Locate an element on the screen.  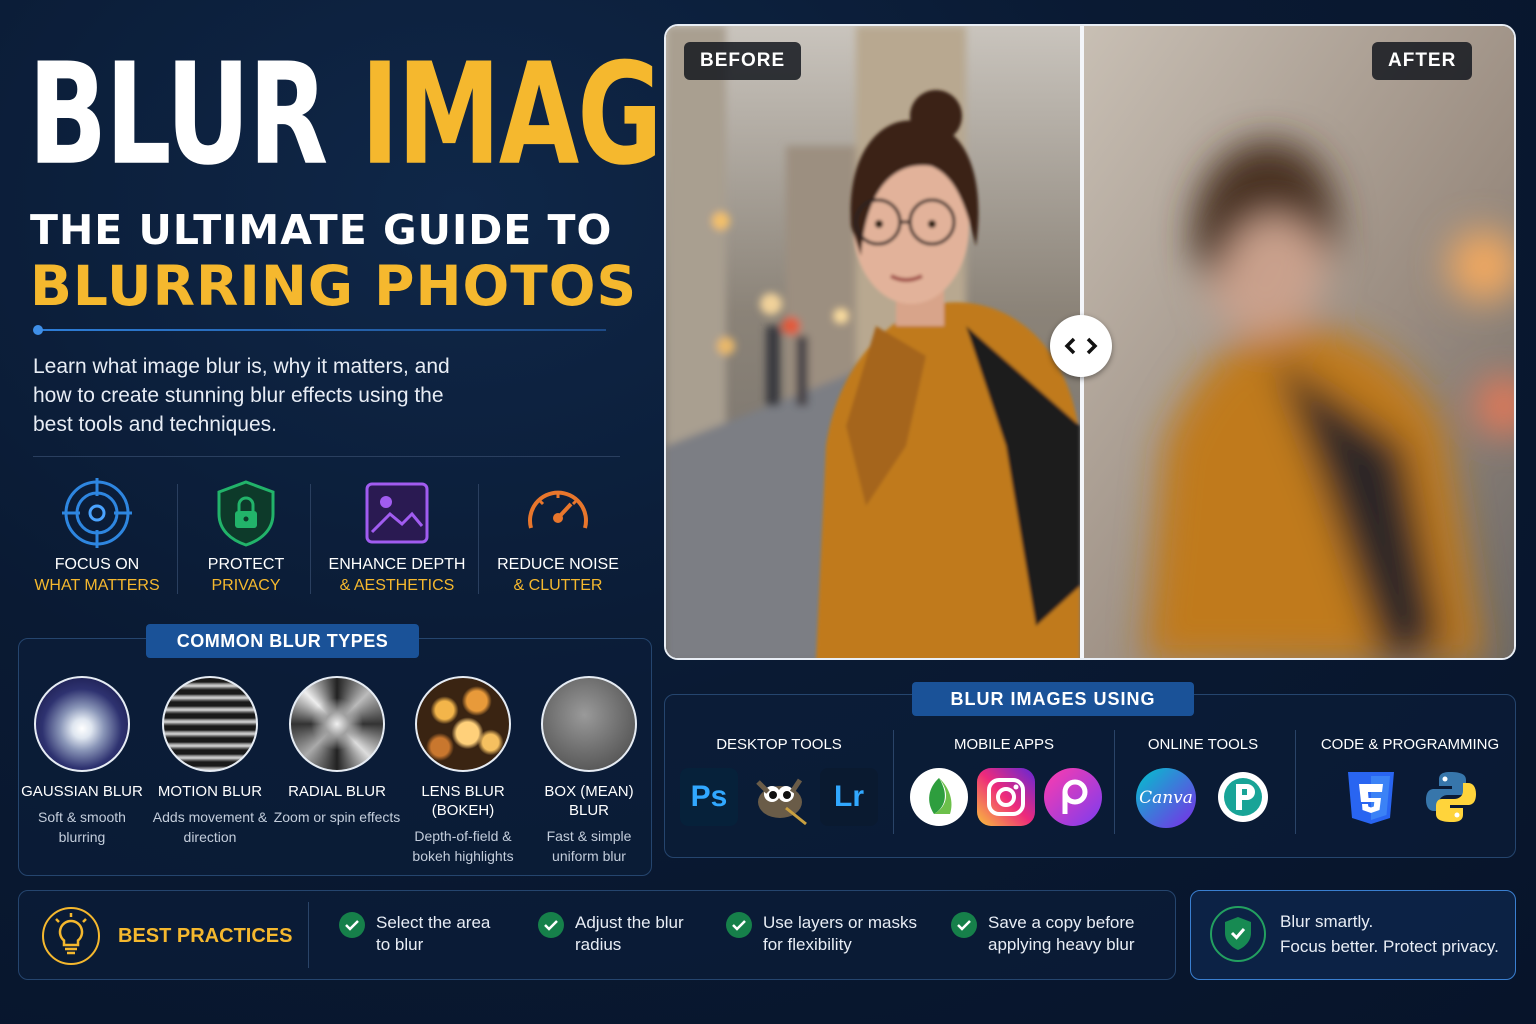
blur-type-name: LENS BLUR (BOKEH) is located at coordinates (463, 801).